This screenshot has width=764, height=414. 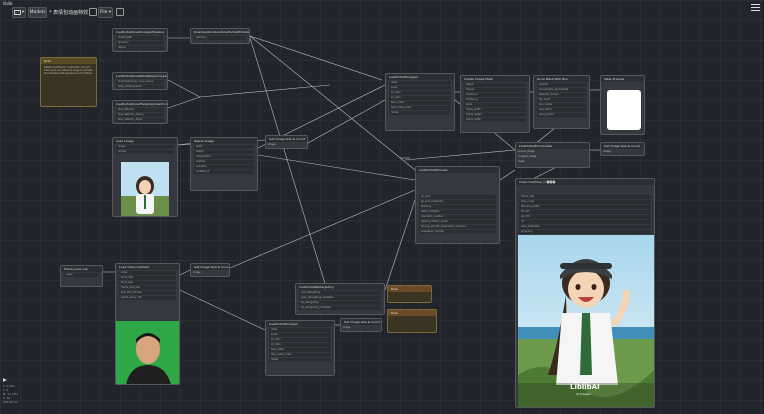 I want to click on hamburger-menu-icon, so click(x=755, y=8).